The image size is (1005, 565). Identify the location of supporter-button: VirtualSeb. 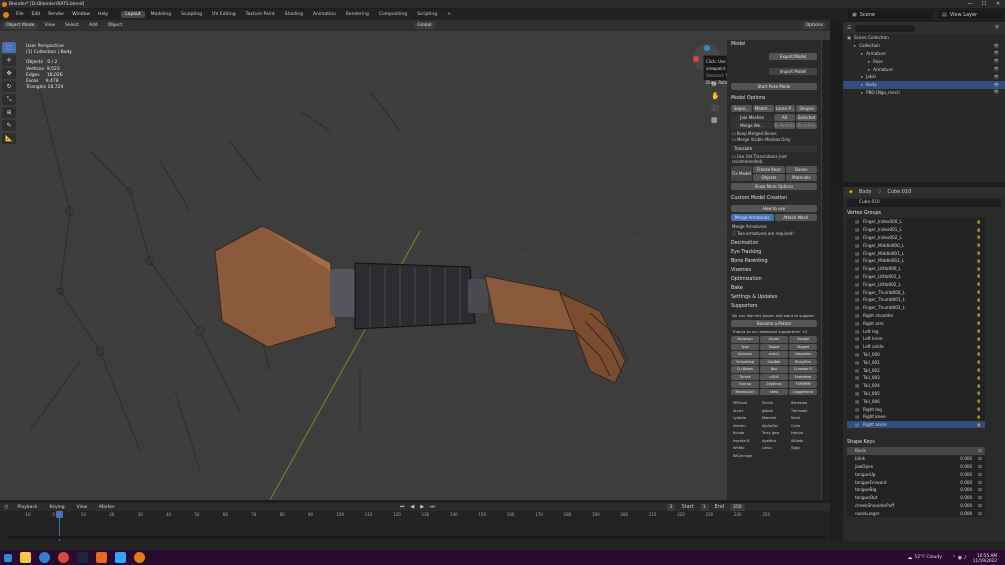
(745, 361).